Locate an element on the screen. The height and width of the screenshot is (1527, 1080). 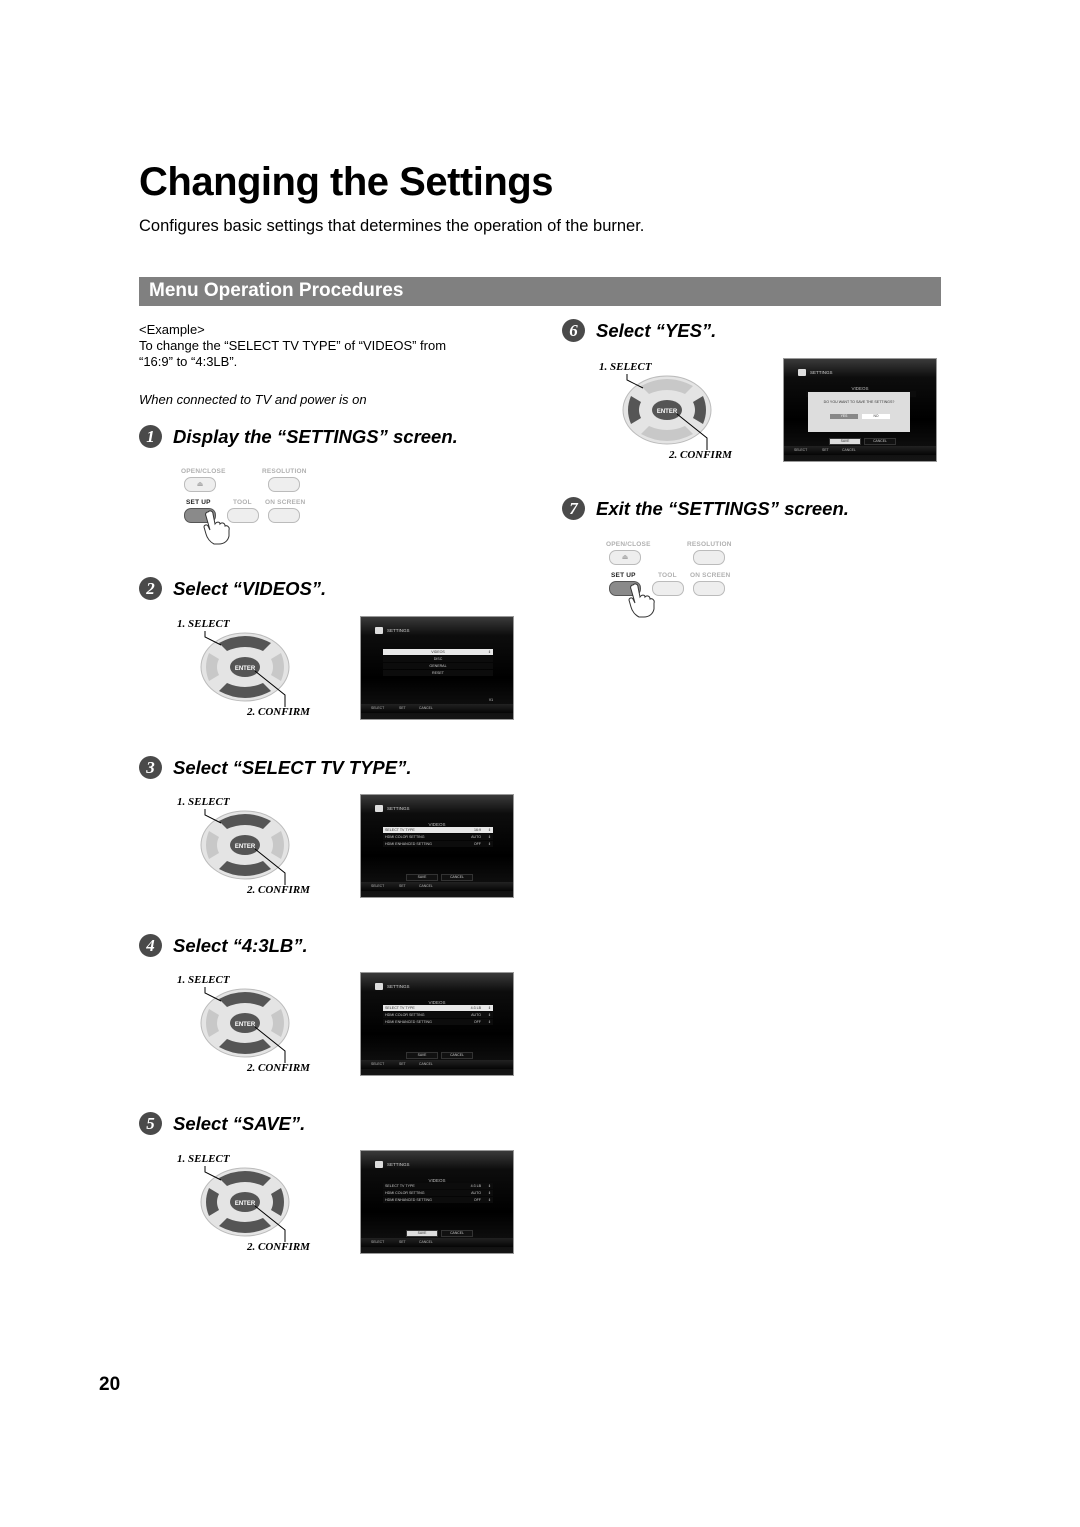
on-screen-label: ON SCREEN is located at coordinates (285, 502).